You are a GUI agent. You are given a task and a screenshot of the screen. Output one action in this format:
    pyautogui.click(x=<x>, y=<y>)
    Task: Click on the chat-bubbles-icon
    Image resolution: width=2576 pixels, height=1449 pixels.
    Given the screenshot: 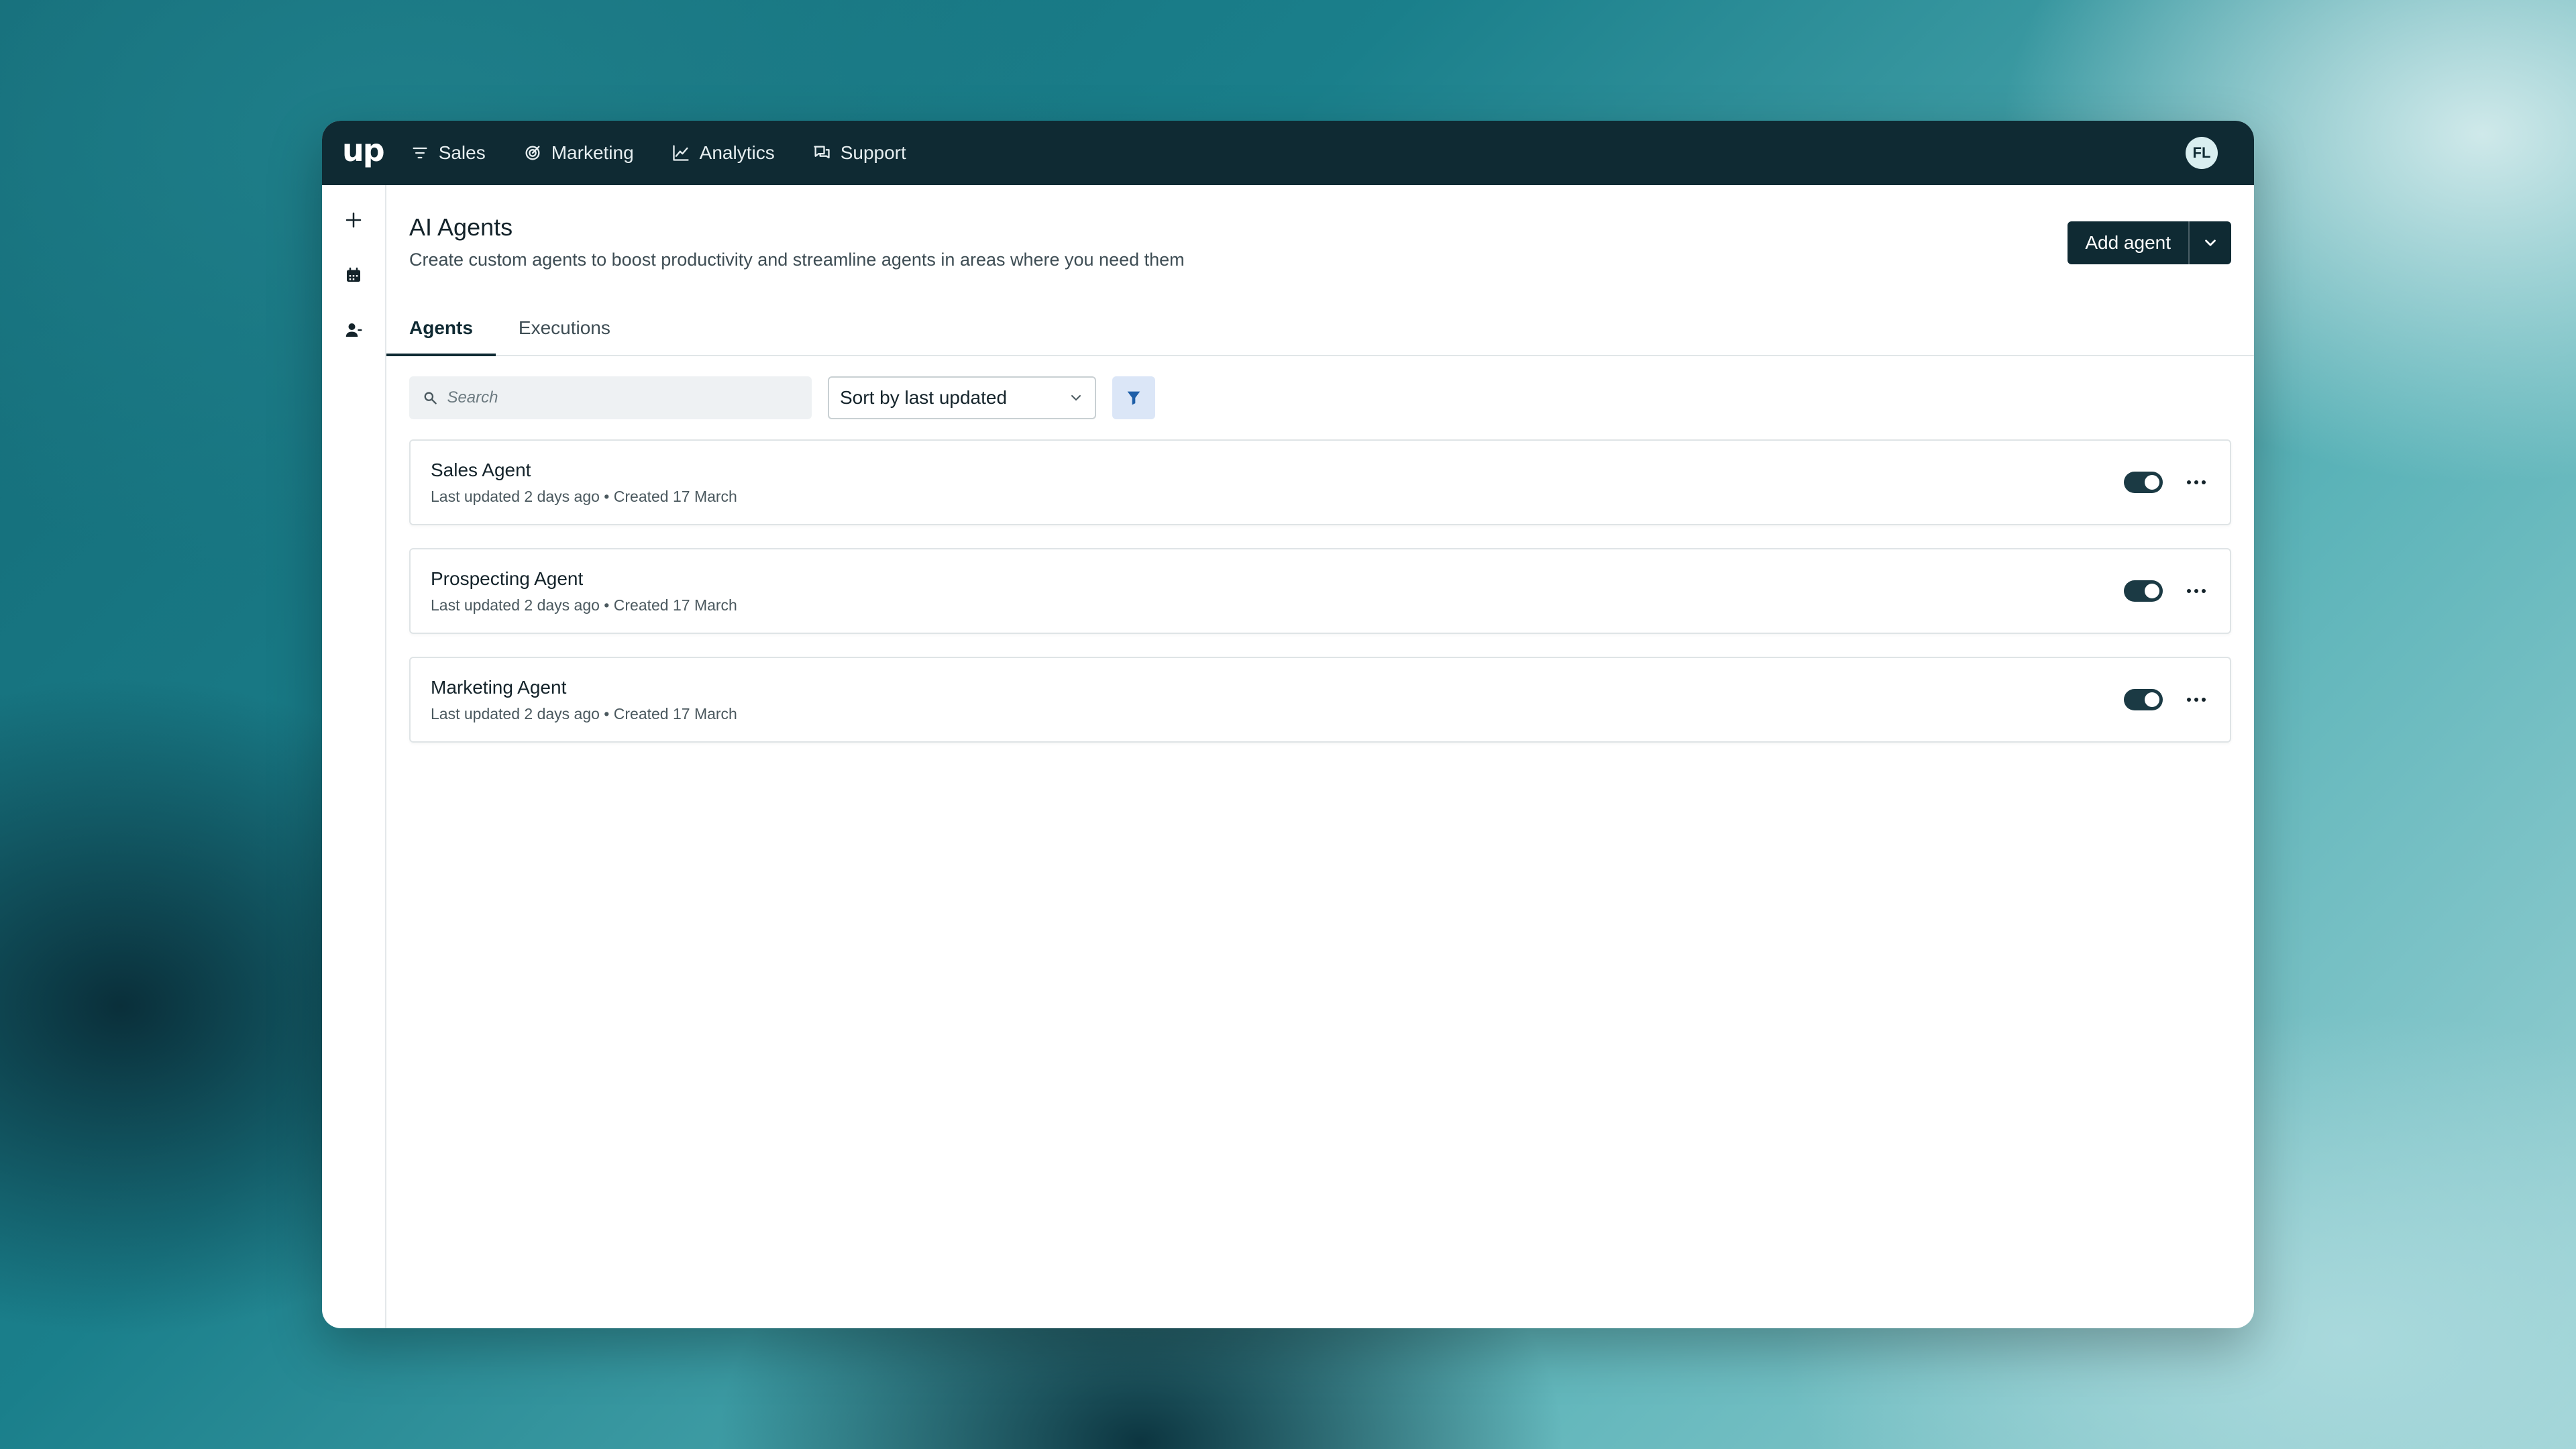 What is the action you would take?
    pyautogui.click(x=822, y=152)
    